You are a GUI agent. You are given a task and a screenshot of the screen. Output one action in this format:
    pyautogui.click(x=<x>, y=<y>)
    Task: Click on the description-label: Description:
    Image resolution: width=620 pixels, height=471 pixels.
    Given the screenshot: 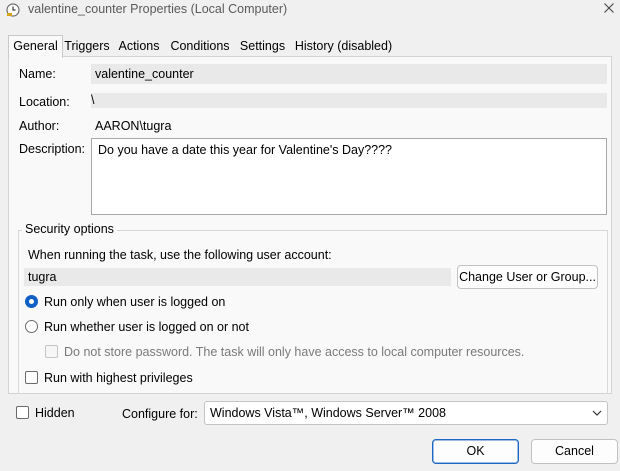 What is the action you would take?
    pyautogui.click(x=52, y=149)
    